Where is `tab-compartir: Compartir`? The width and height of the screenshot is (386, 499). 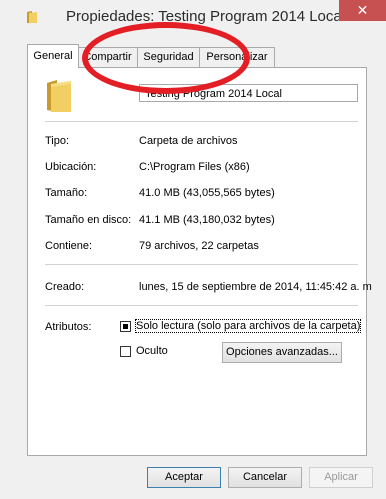
tab-compartir: Compartir is located at coordinates (107, 57).